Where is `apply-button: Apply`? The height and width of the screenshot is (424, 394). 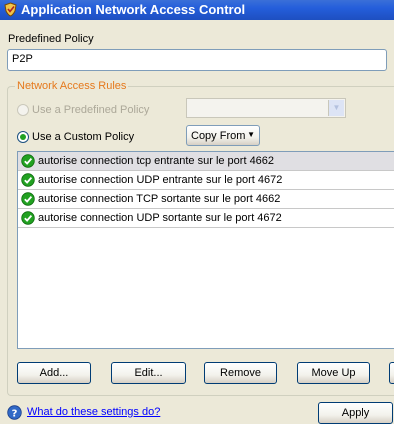
apply-button: Apply is located at coordinates (355, 413).